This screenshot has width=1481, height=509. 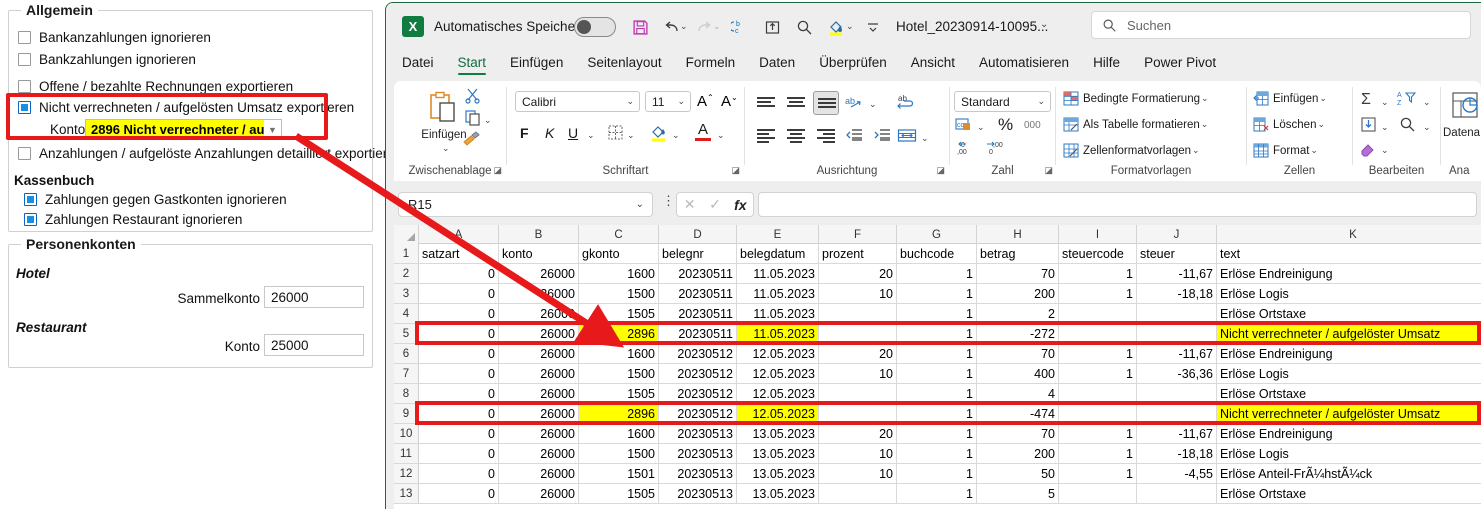 What do you see at coordinates (778, 334) in the screenshot?
I see `cell-E5: 11.05.2023` at bounding box center [778, 334].